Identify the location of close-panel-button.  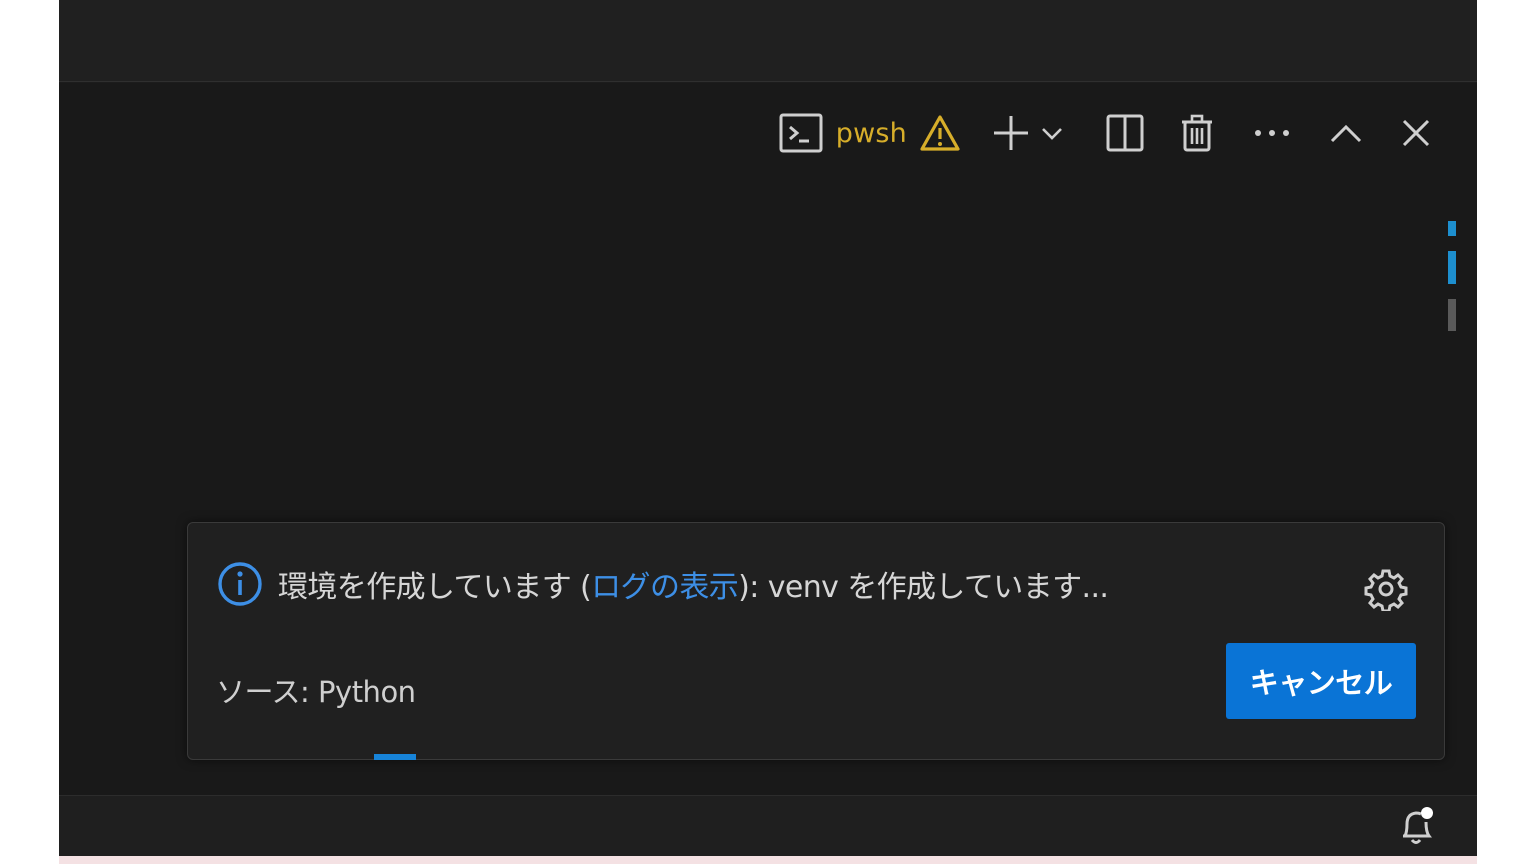
(1416, 133).